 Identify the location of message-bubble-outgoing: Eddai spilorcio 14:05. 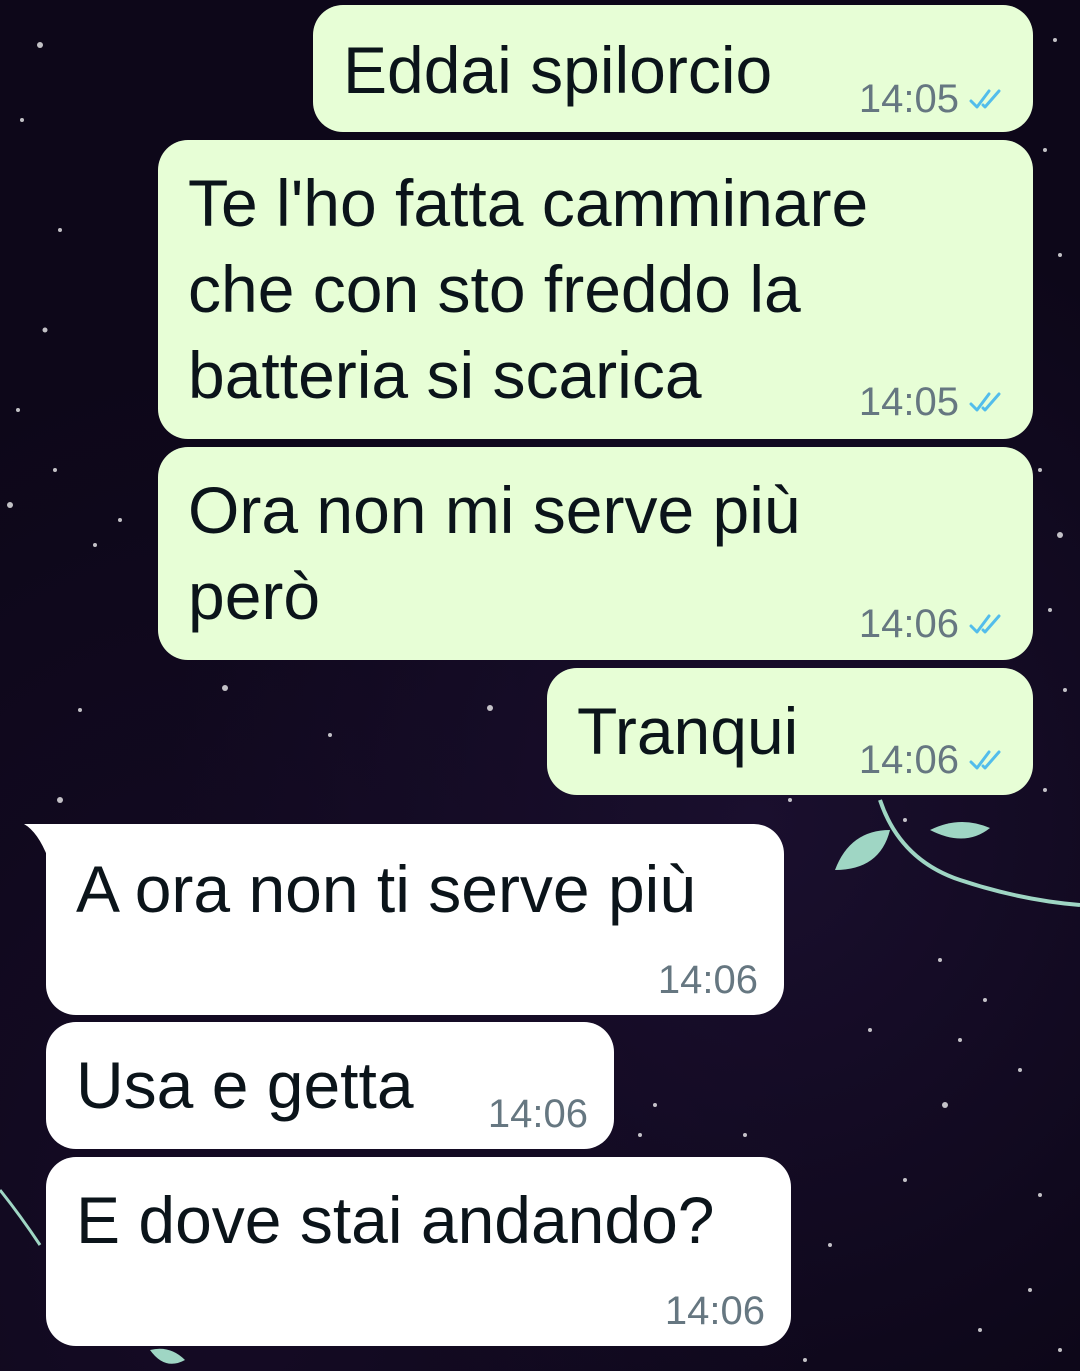
(673, 68).